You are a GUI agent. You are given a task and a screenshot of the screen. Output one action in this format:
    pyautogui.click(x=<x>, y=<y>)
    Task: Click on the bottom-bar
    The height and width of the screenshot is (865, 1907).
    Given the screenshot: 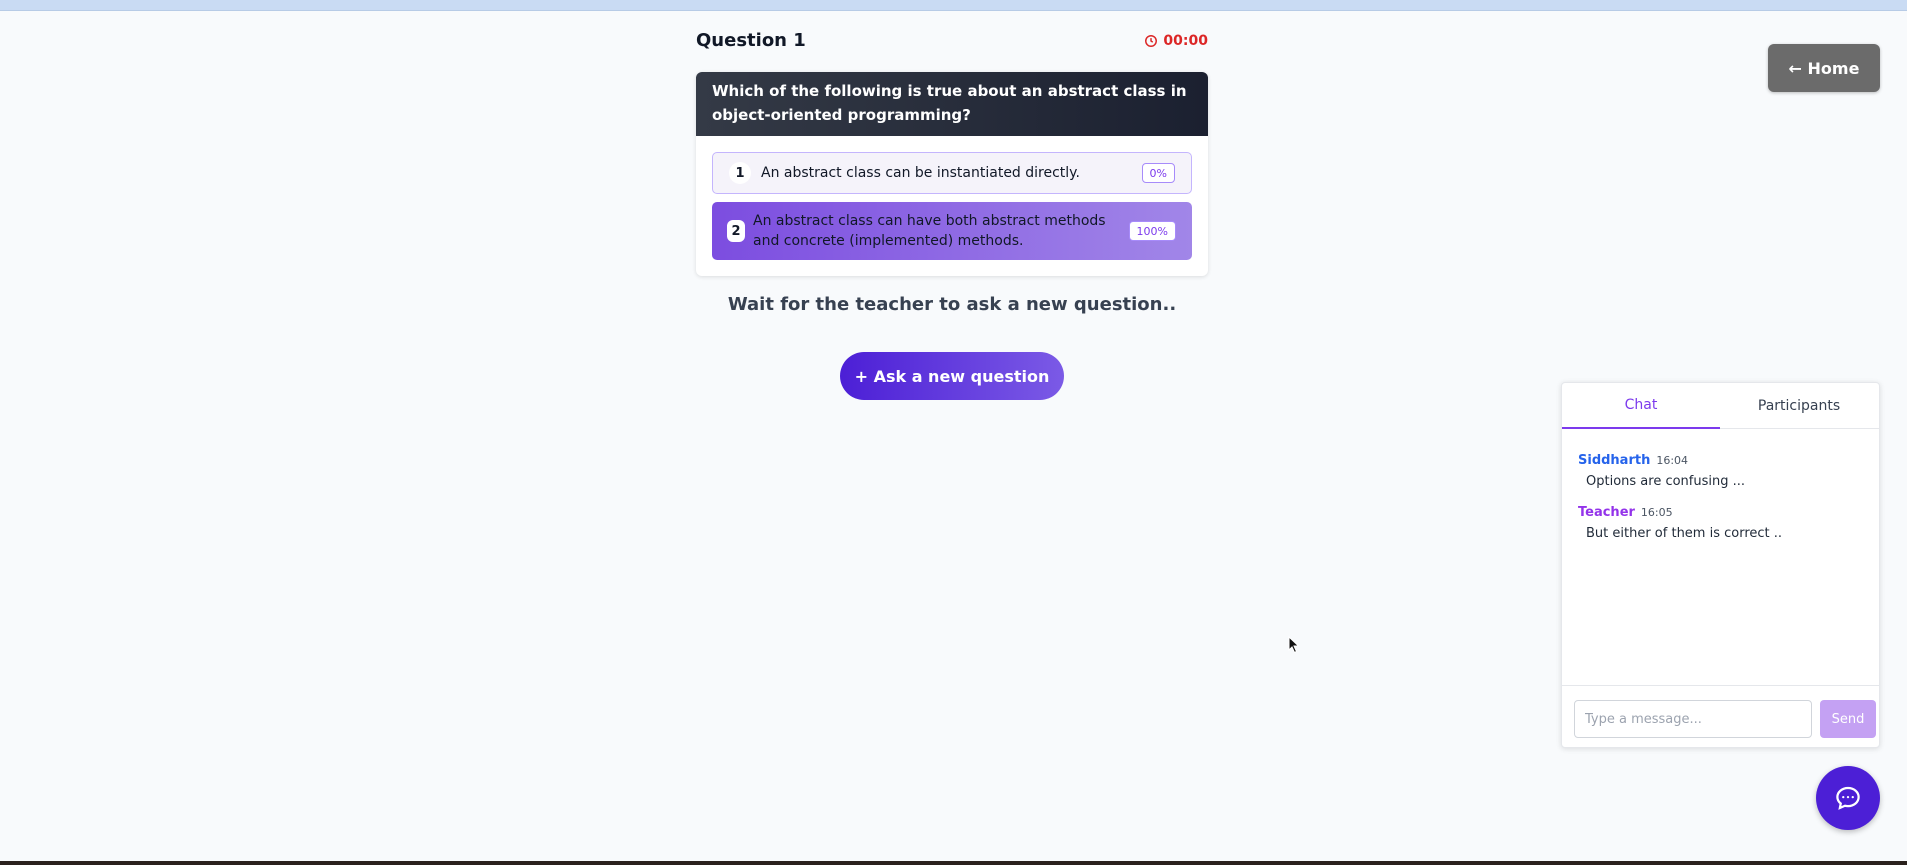 What is the action you would take?
    pyautogui.click(x=953, y=863)
    